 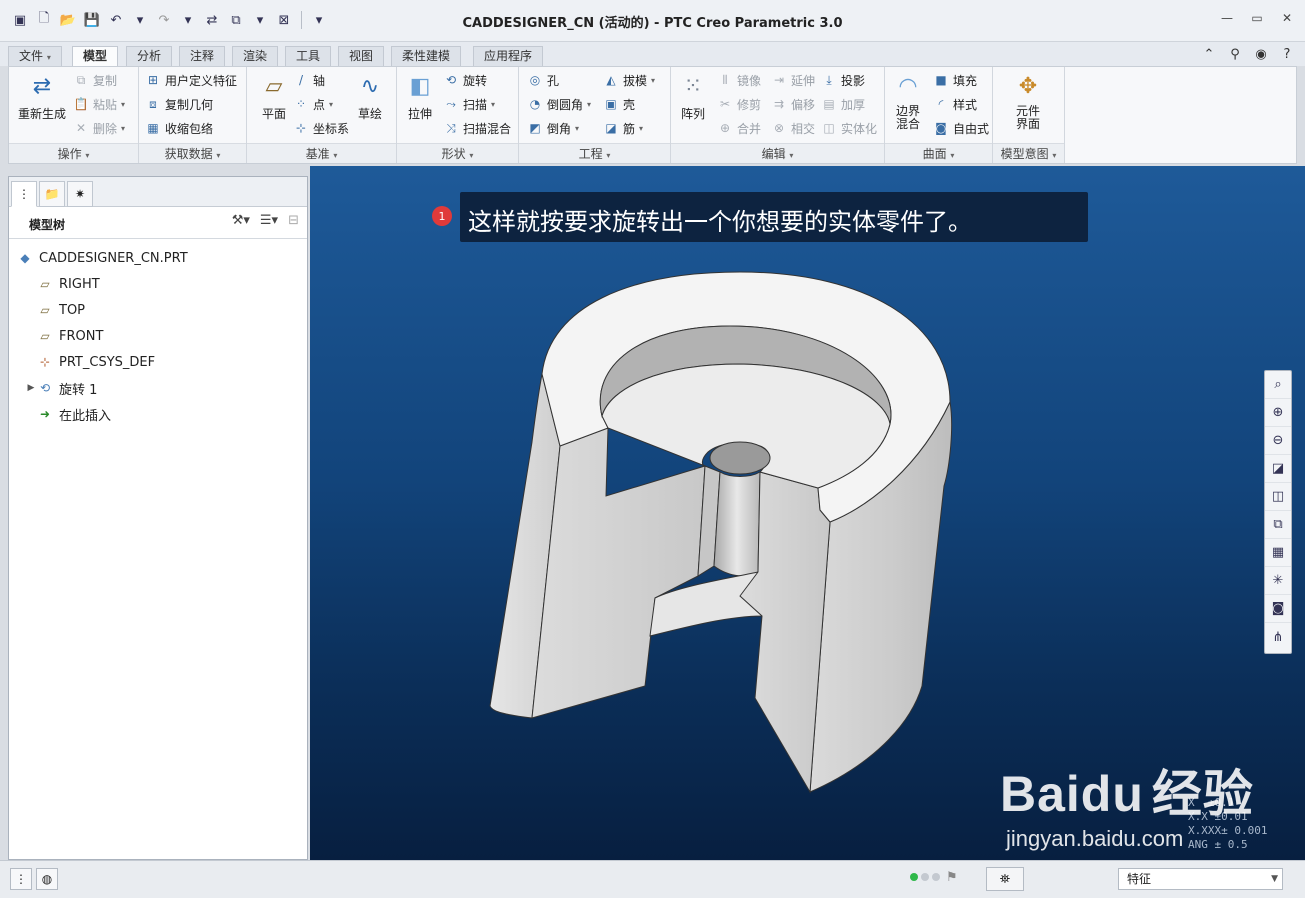 I want to click on shell-button: ▣ 壳, so click(x=619, y=104).